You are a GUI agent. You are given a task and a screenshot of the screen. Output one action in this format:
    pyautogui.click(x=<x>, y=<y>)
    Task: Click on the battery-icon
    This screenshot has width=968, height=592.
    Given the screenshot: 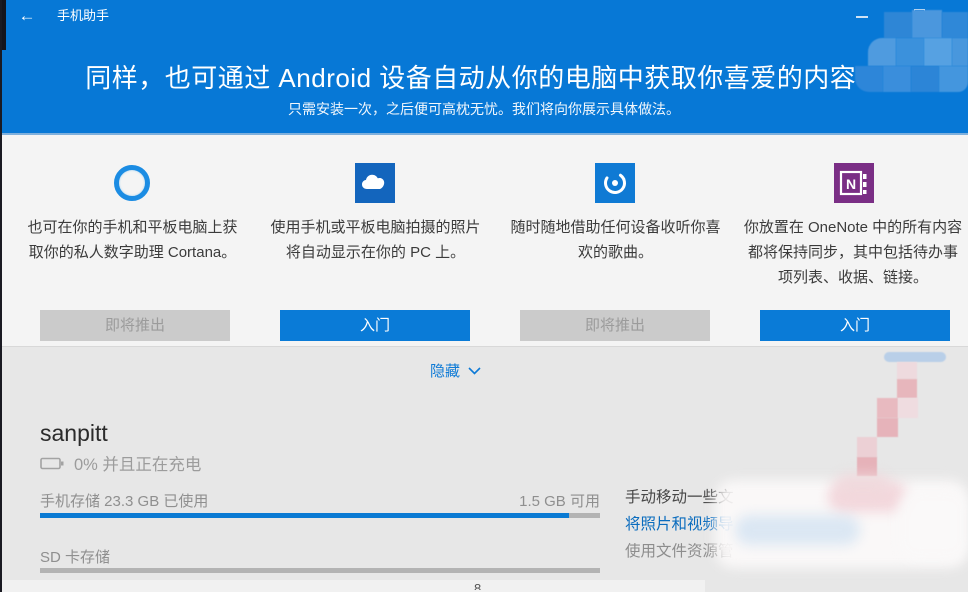 What is the action you would take?
    pyautogui.click(x=52, y=463)
    